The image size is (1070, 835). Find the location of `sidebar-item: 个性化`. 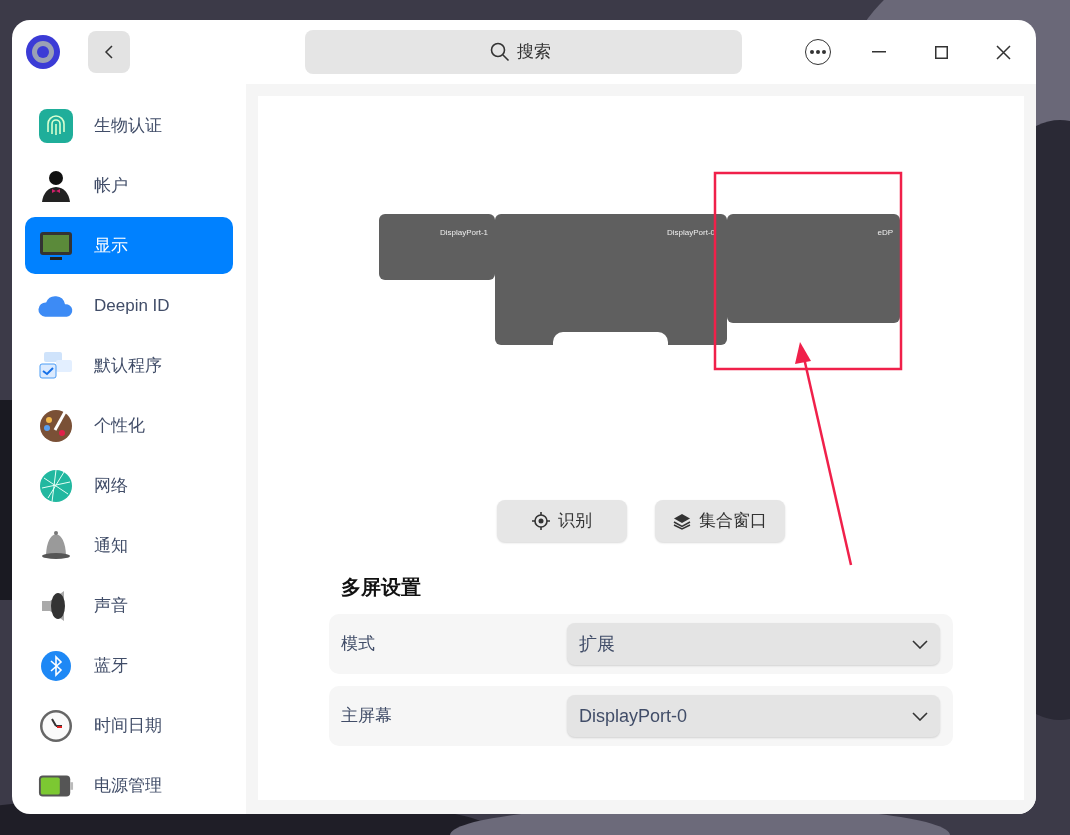

sidebar-item: 个性化 is located at coordinates (129, 425).